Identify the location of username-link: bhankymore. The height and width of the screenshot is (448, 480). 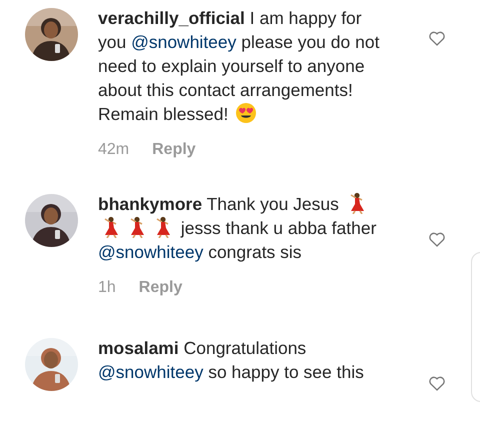
(150, 204).